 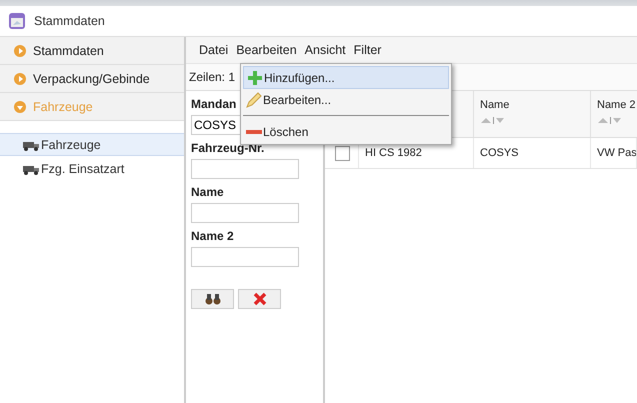 What do you see at coordinates (616, 153) in the screenshot?
I see `table-cell: VW Pas` at bounding box center [616, 153].